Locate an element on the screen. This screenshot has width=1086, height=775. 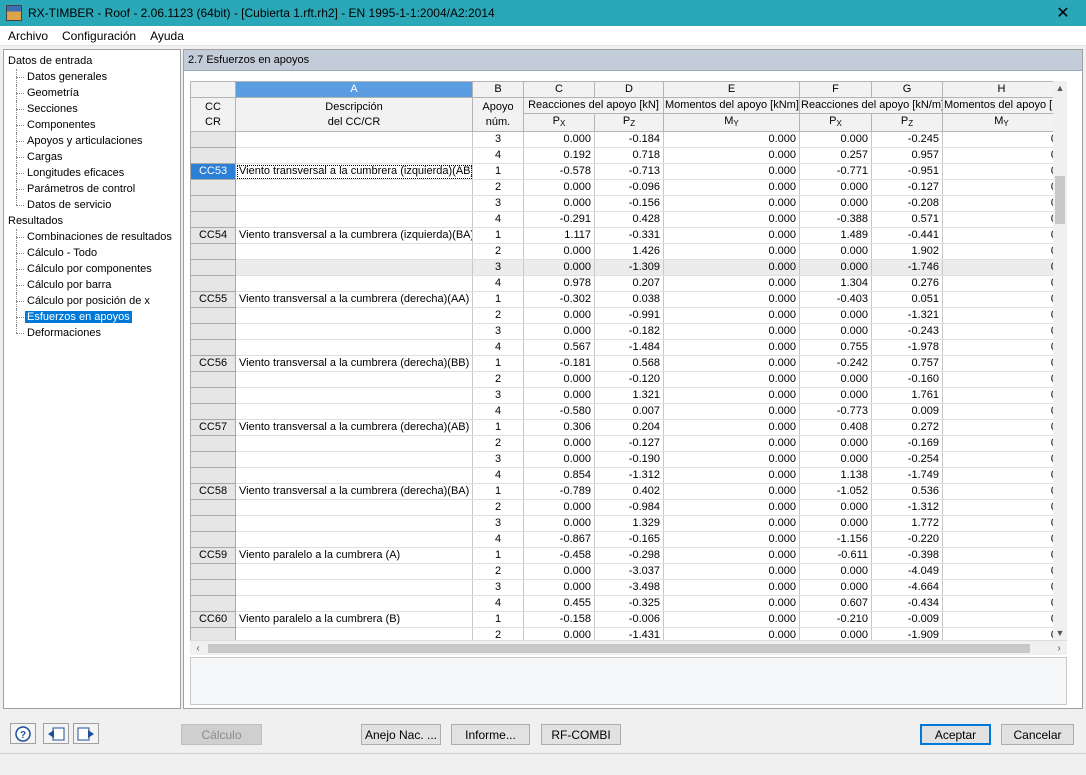
pz-cell: -1.312 is located at coordinates (629, 475).